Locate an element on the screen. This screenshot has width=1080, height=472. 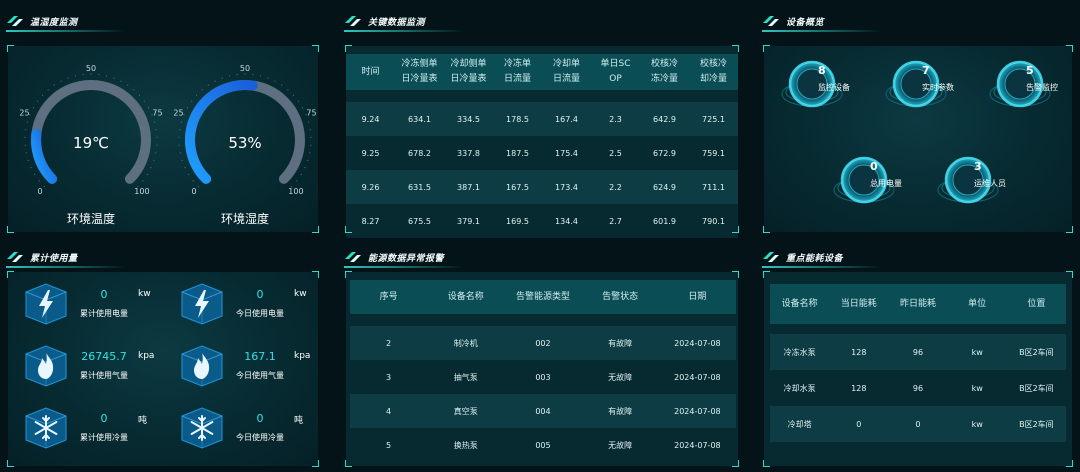
table-row: 2 制冷机 002 有故障 2024-07-08 is located at coordinates (543, 343).